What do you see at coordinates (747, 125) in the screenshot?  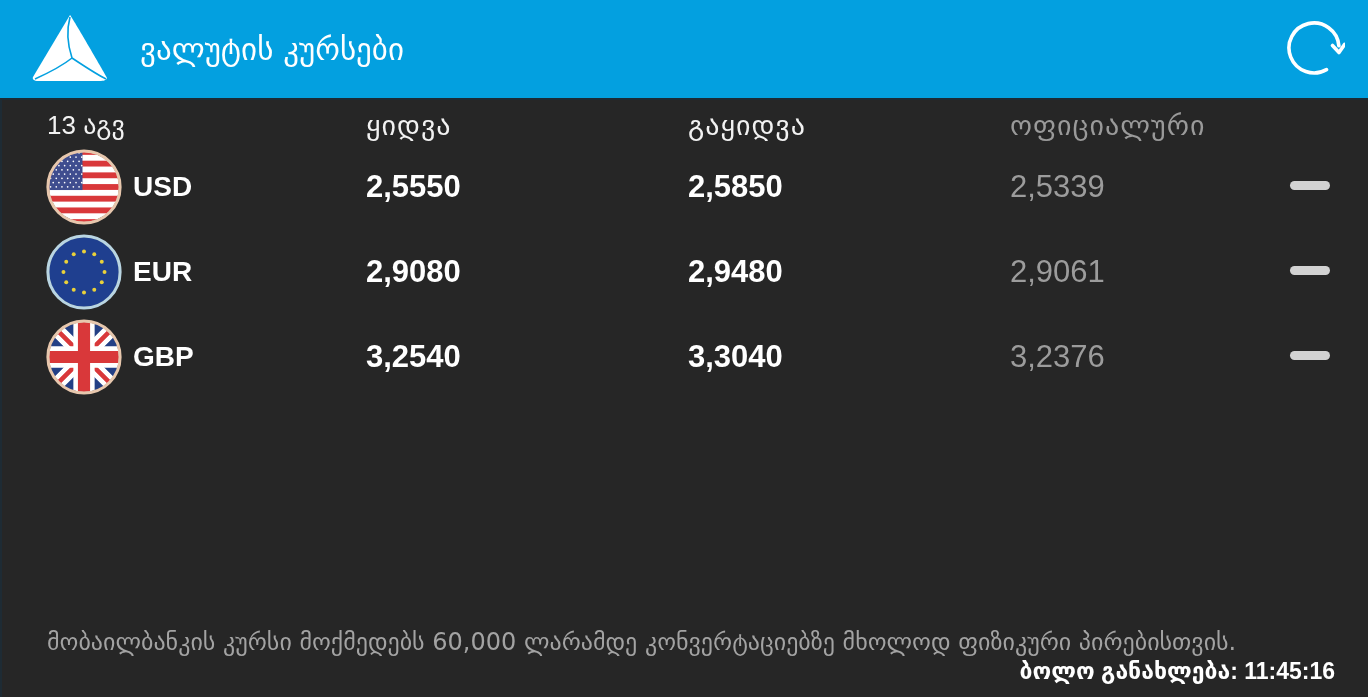 I see `column-header: გაყიდვა` at bounding box center [747, 125].